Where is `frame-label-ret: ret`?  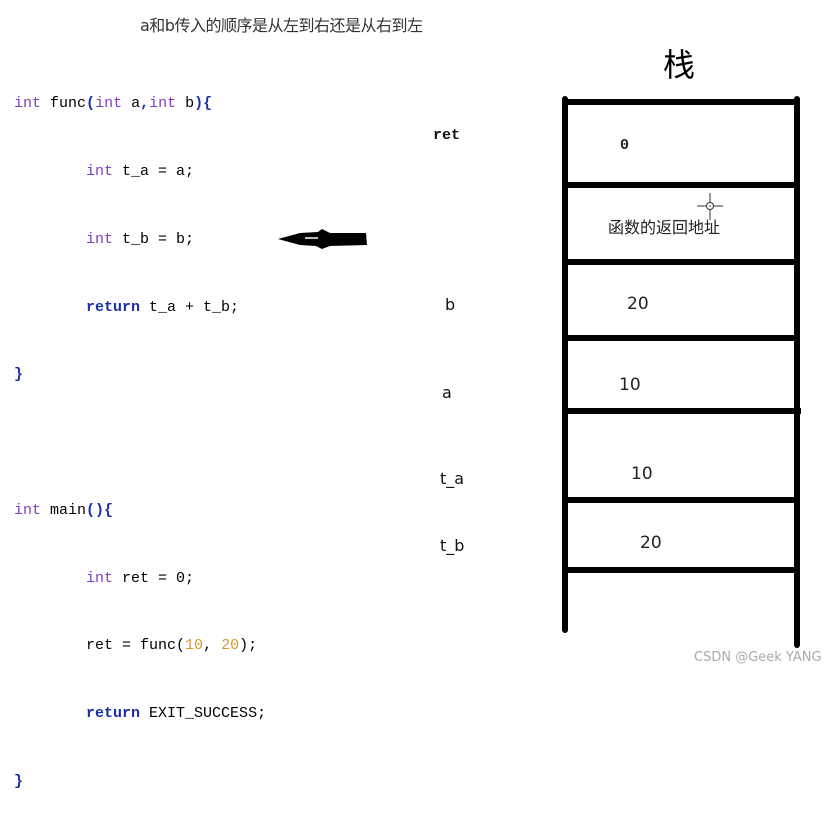
frame-label-ret: ret is located at coordinates (447, 135).